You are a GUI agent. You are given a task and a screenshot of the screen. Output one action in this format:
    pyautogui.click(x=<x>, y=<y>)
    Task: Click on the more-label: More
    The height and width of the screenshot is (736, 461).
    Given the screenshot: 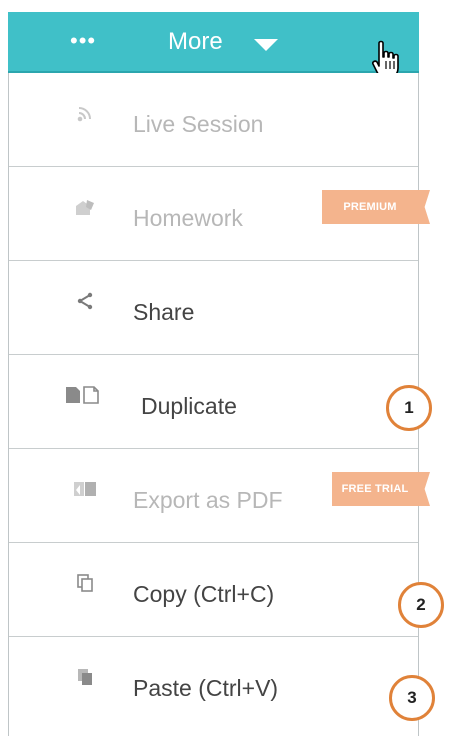 What is the action you would take?
    pyautogui.click(x=195, y=41)
    